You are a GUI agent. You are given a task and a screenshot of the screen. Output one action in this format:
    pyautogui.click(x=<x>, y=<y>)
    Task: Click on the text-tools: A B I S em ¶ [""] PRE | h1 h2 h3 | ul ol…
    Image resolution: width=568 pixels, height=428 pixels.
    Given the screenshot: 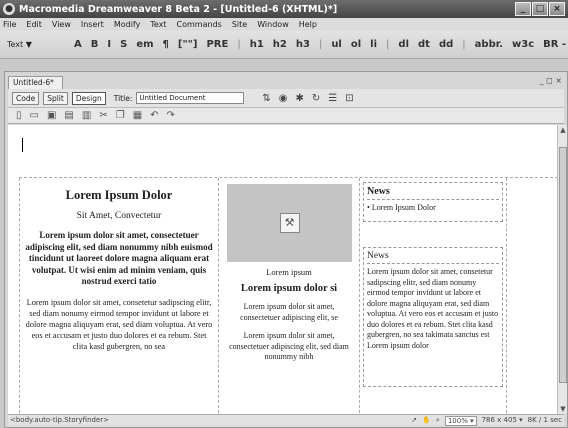 What is the action you would take?
    pyautogui.click(x=320, y=44)
    